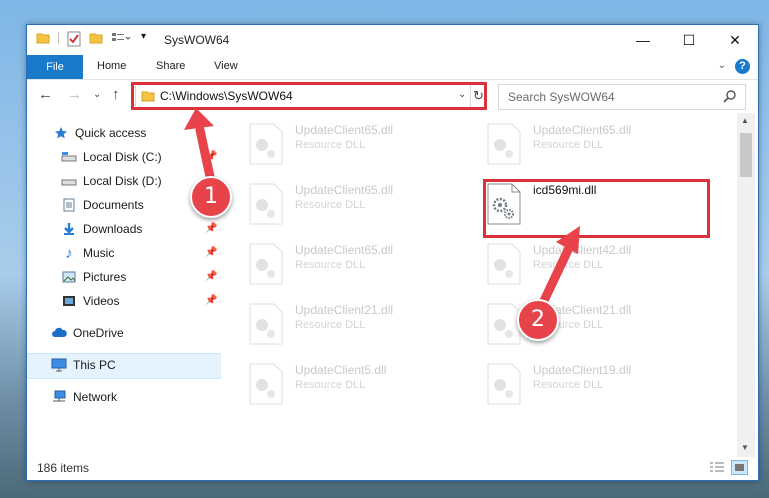 Image resolution: width=769 pixels, height=498 pixels. I want to click on arrow-1-head, so click(199, 119).